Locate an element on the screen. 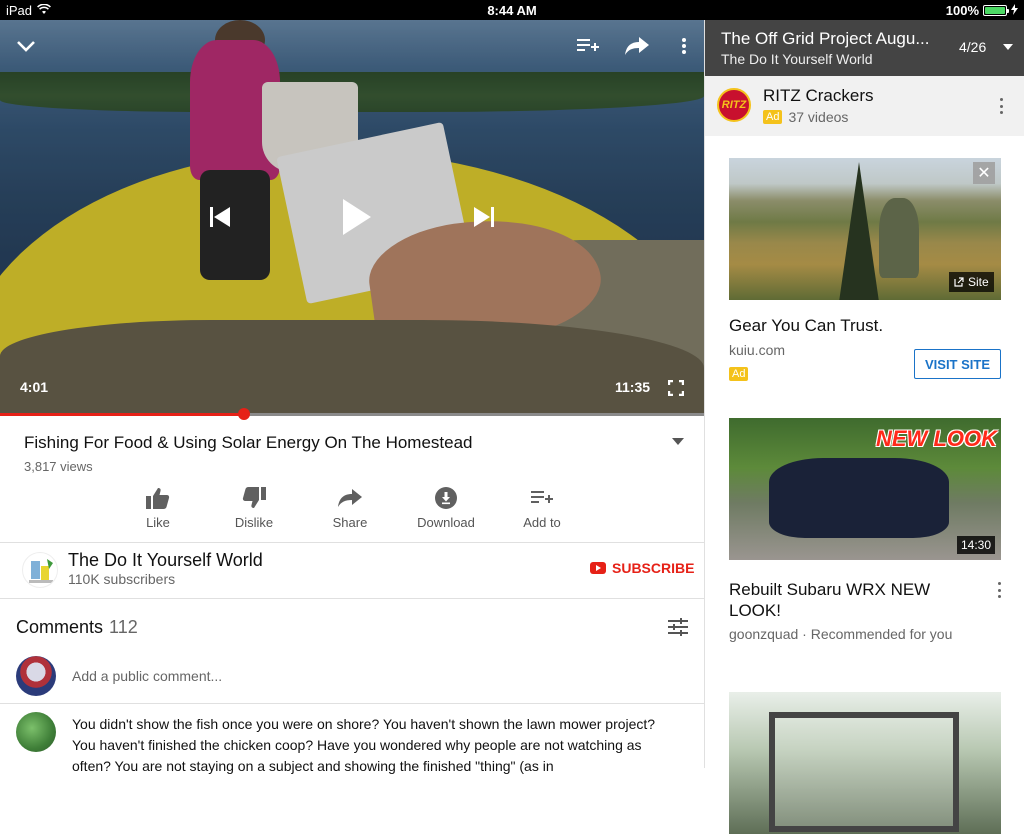  playlist-add-icon is located at coordinates (542, 498).